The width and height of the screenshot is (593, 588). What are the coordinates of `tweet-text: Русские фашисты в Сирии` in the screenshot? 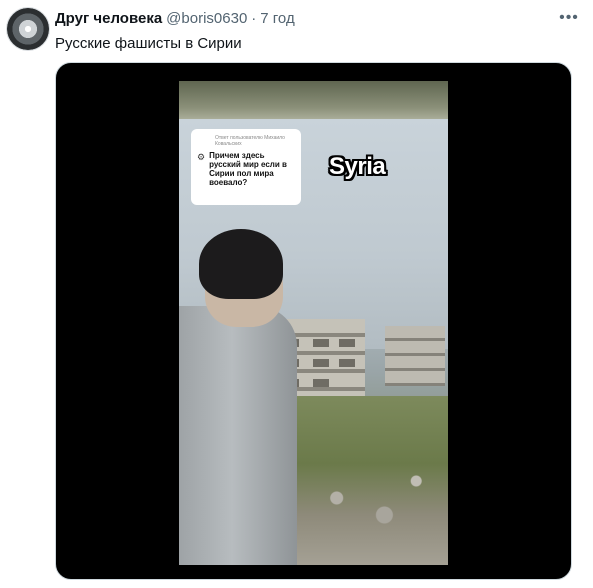 It's located at (148, 43).